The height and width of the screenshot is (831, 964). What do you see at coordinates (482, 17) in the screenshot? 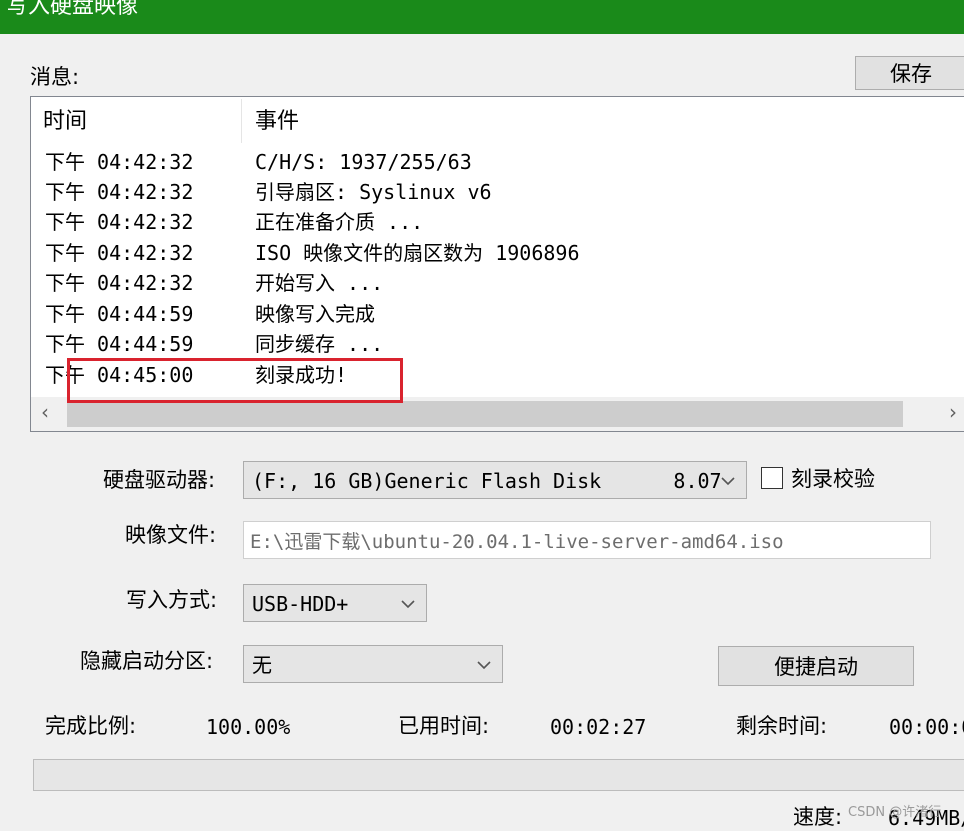
I see `title-bar: 写入硬盘映像` at bounding box center [482, 17].